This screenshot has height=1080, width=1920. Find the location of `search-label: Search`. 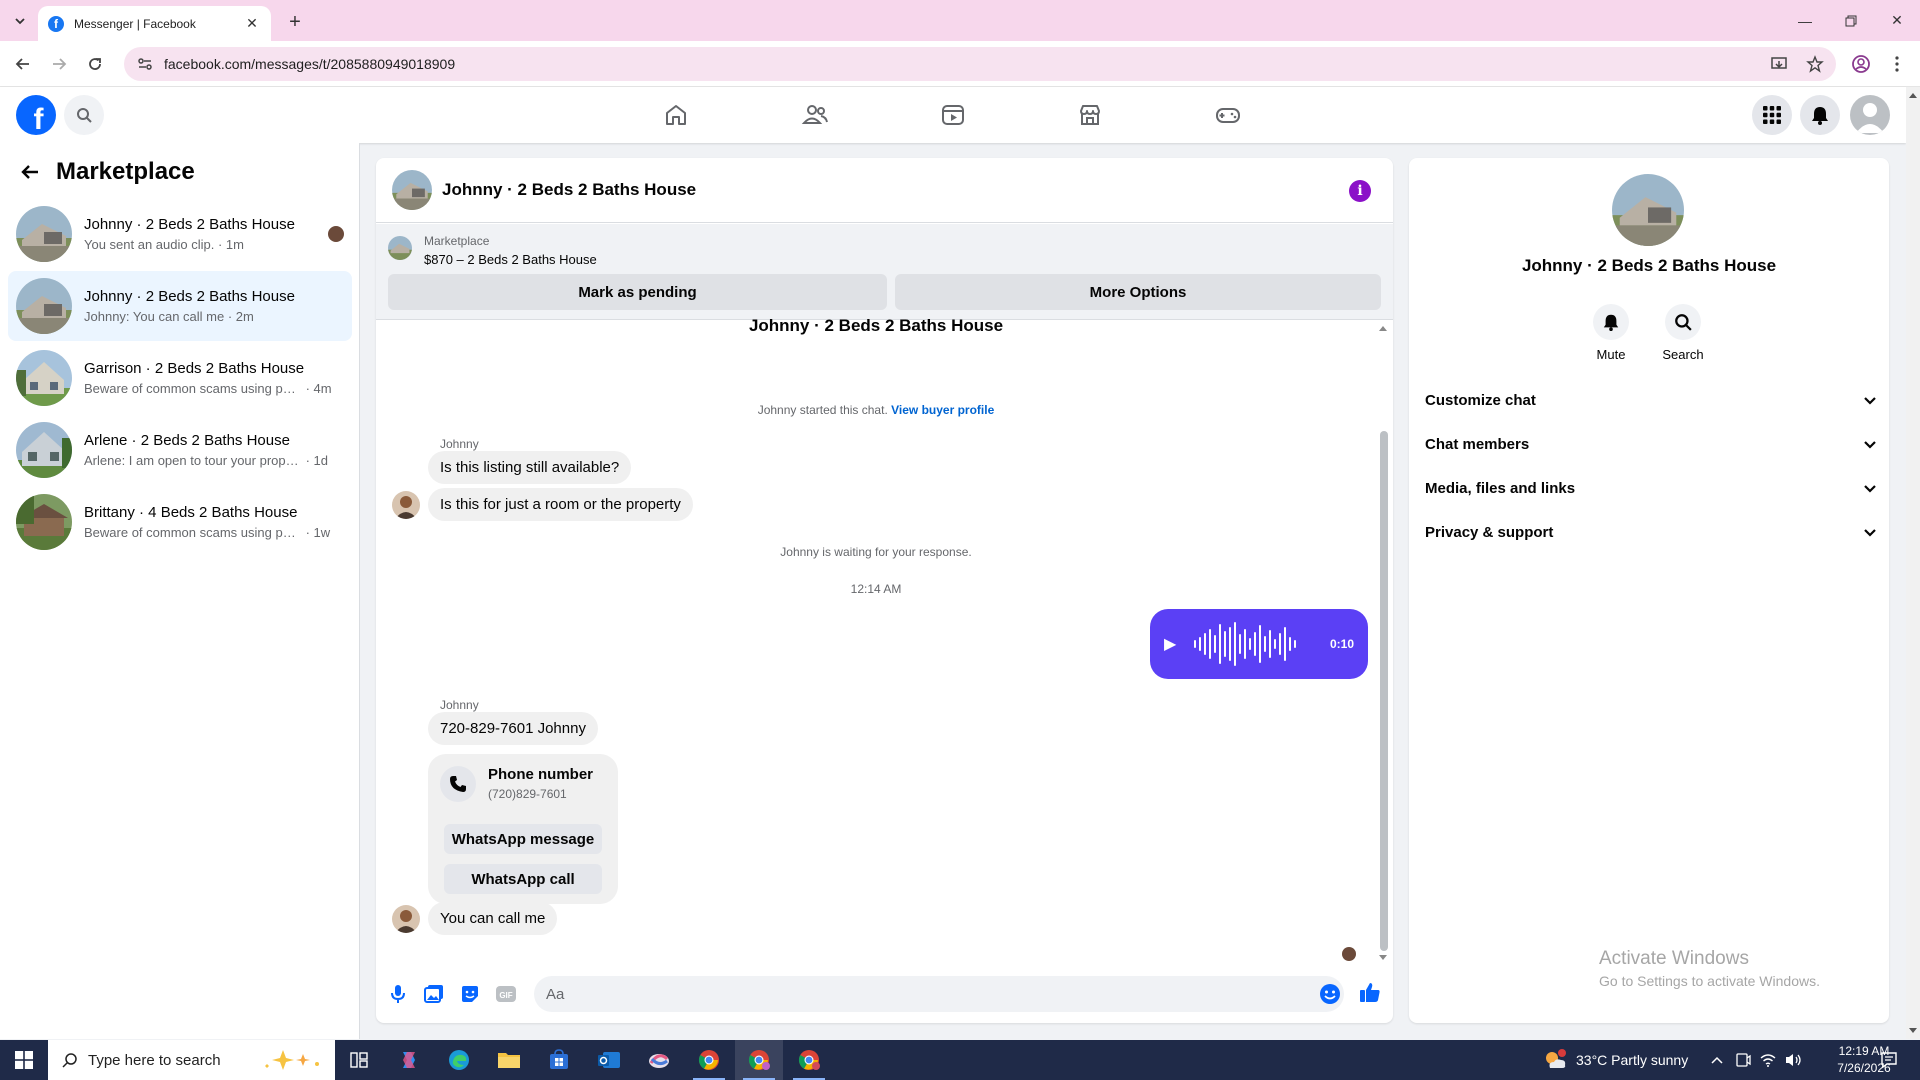

search-label: Search is located at coordinates (1683, 354).